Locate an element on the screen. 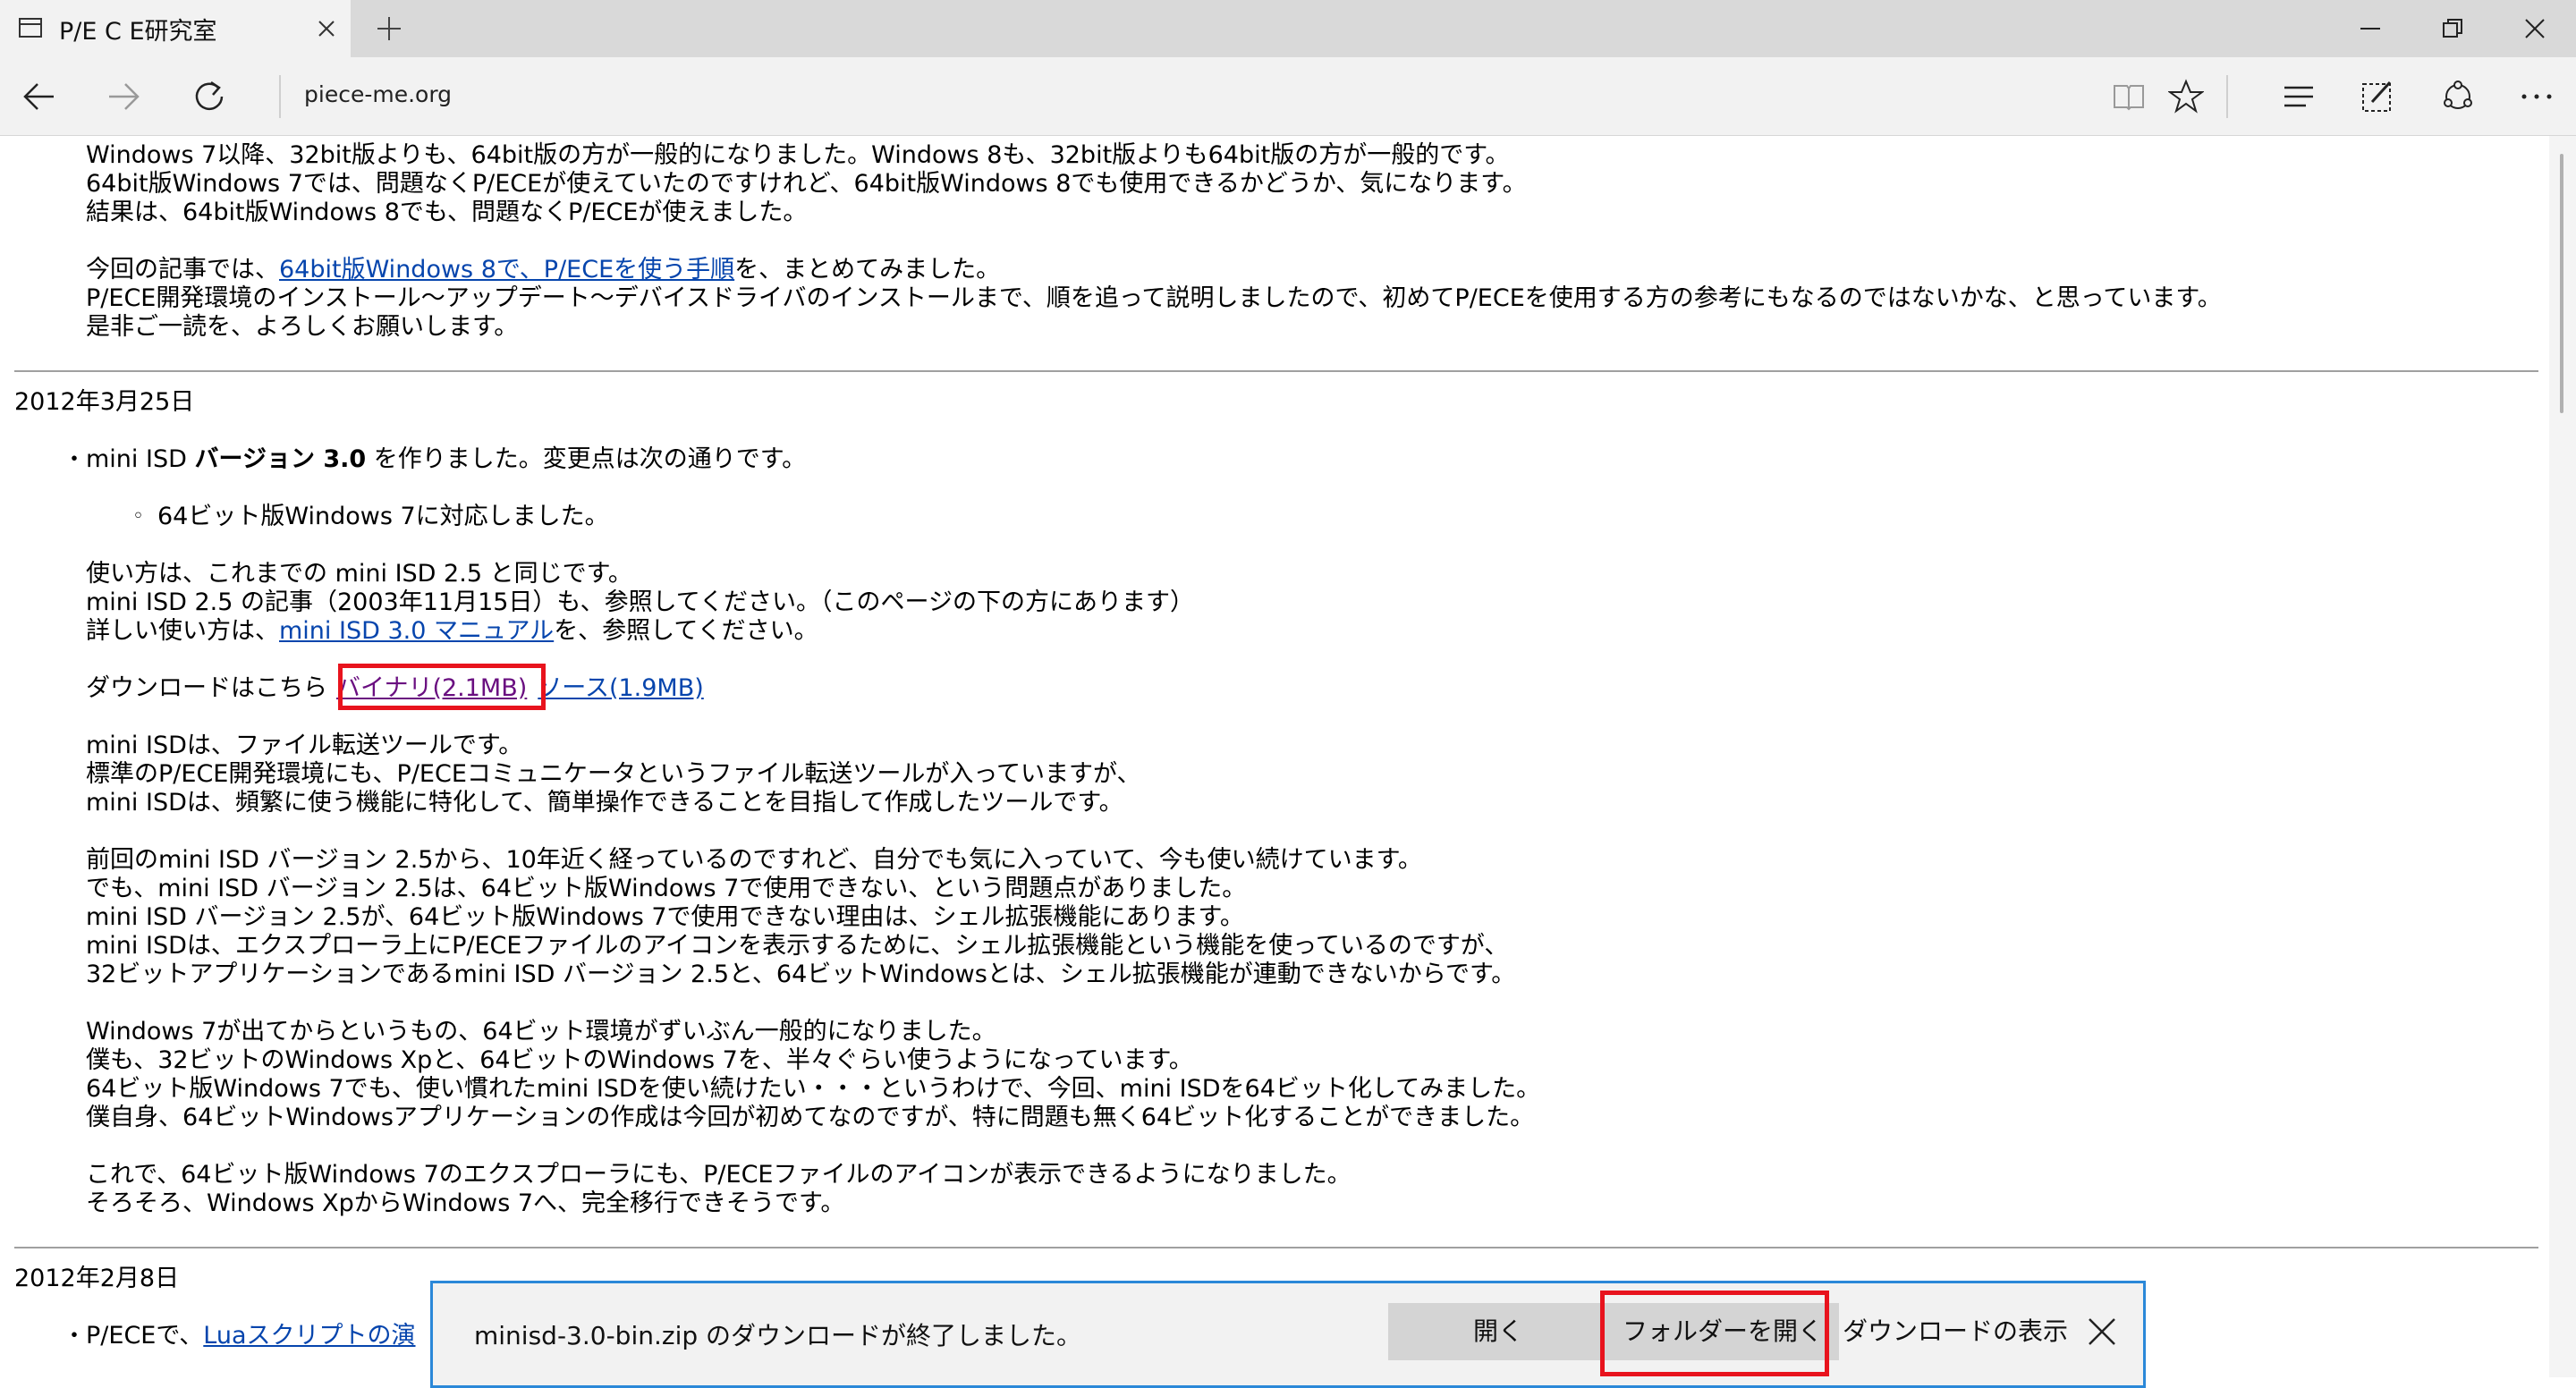 The height and width of the screenshot is (1388, 2576). share-button is located at coordinates (2458, 97).